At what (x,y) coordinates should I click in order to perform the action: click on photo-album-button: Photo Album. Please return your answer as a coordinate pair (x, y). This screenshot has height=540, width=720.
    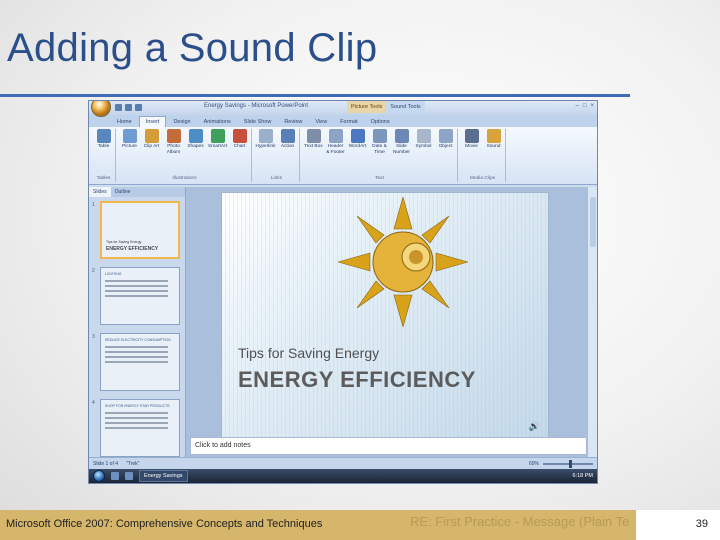
    Looking at the image, I should click on (173, 142).